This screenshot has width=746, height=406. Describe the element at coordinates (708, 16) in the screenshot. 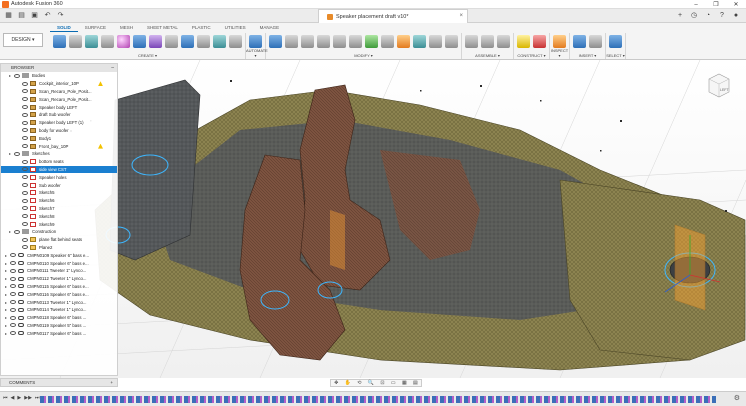

I see `jobs-icon: ◔` at that location.